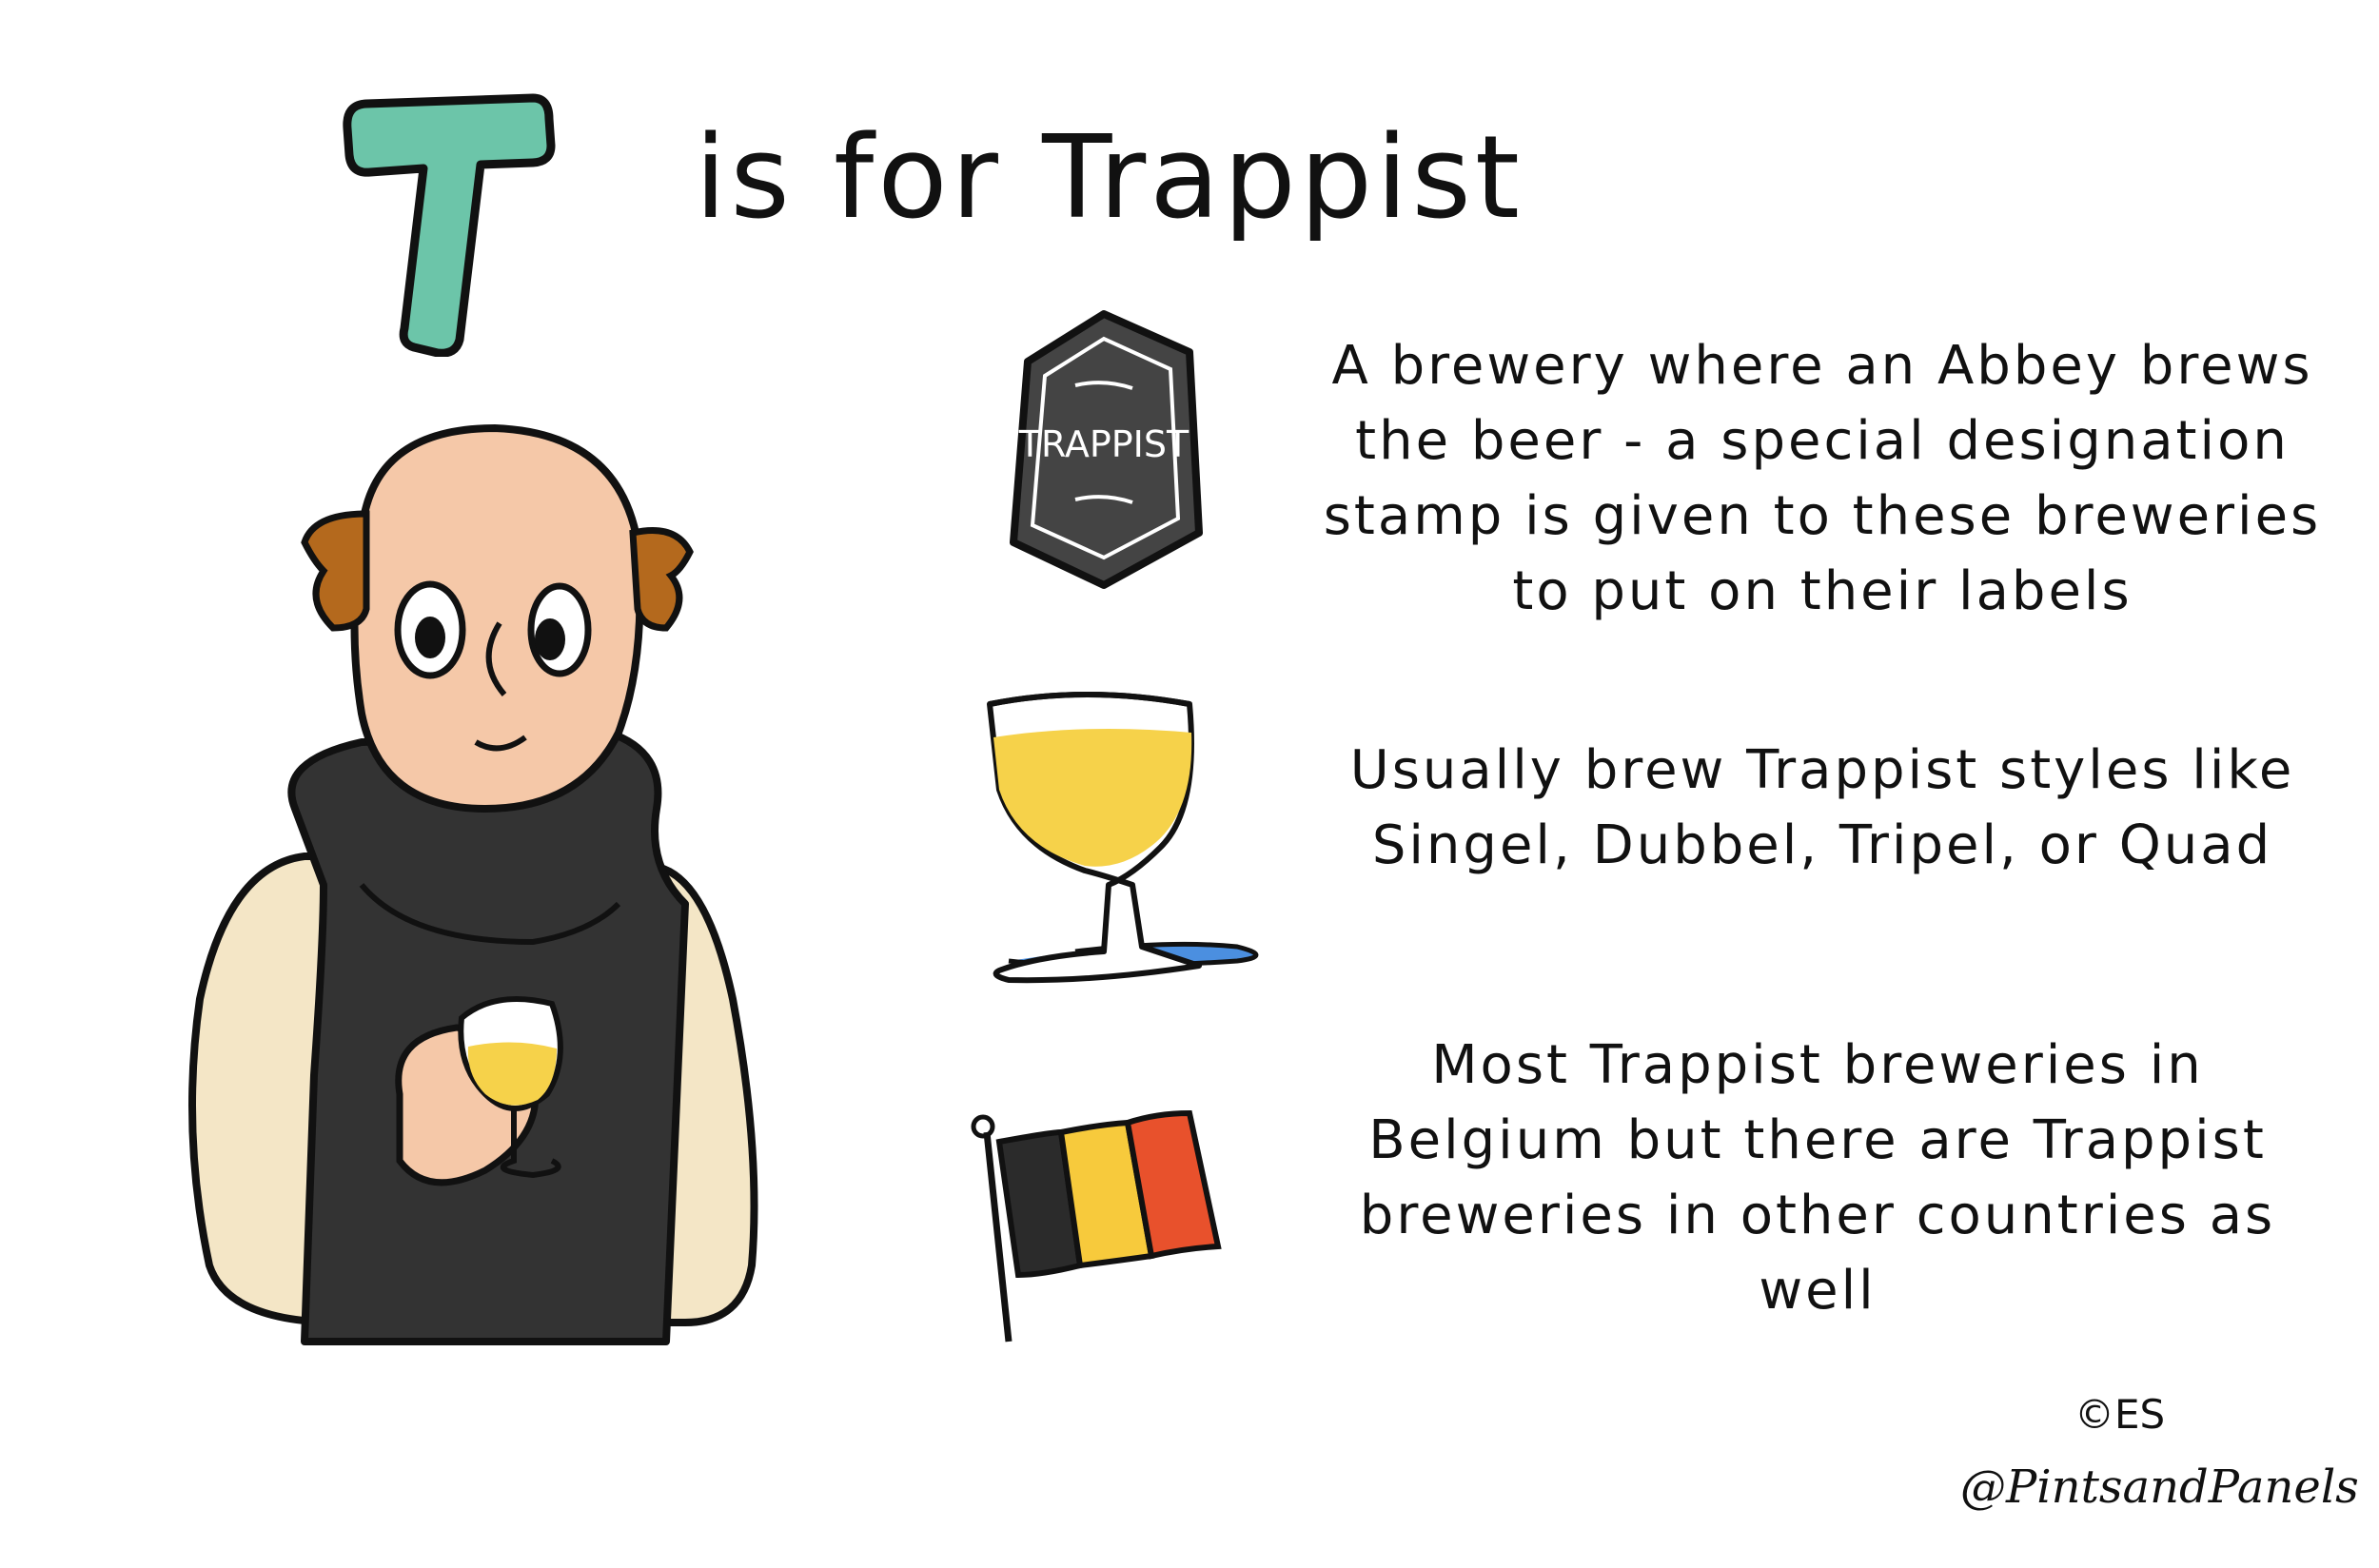 This screenshot has height=1568, width=2379. I want to click on trappist-badge-icon: TRAPPIST, so click(1106, 449).